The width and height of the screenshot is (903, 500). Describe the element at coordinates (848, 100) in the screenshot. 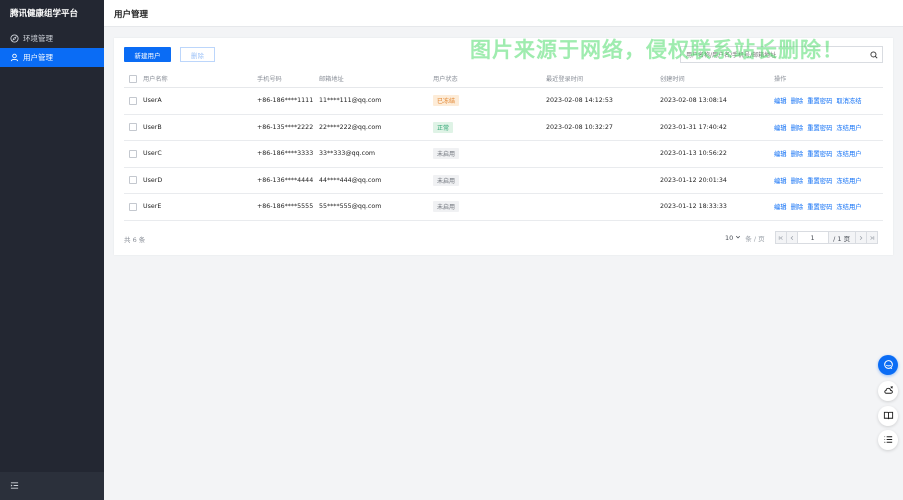

I see `unfreeze-link: 取消冻结` at that location.